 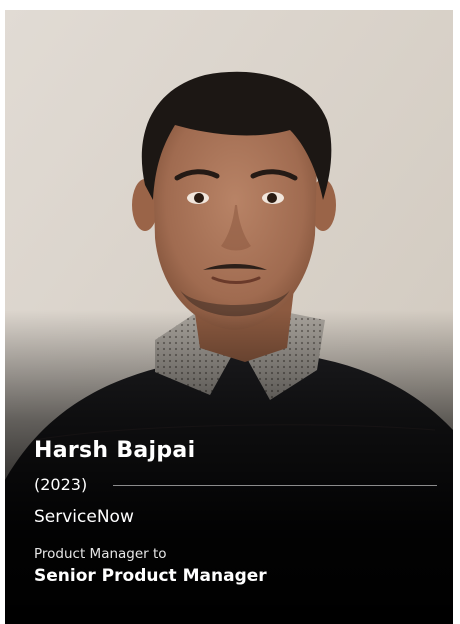 I want to click on profile-company: ServiceNow, so click(x=84, y=517).